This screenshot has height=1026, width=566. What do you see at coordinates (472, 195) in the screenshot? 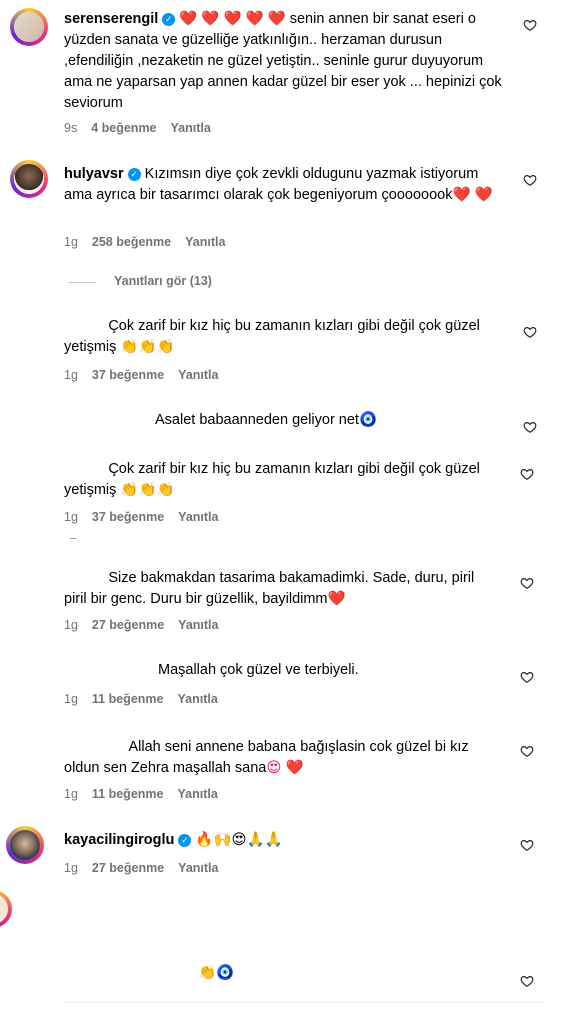
I see `hearts-emoji: ❤️ ❤️` at bounding box center [472, 195].